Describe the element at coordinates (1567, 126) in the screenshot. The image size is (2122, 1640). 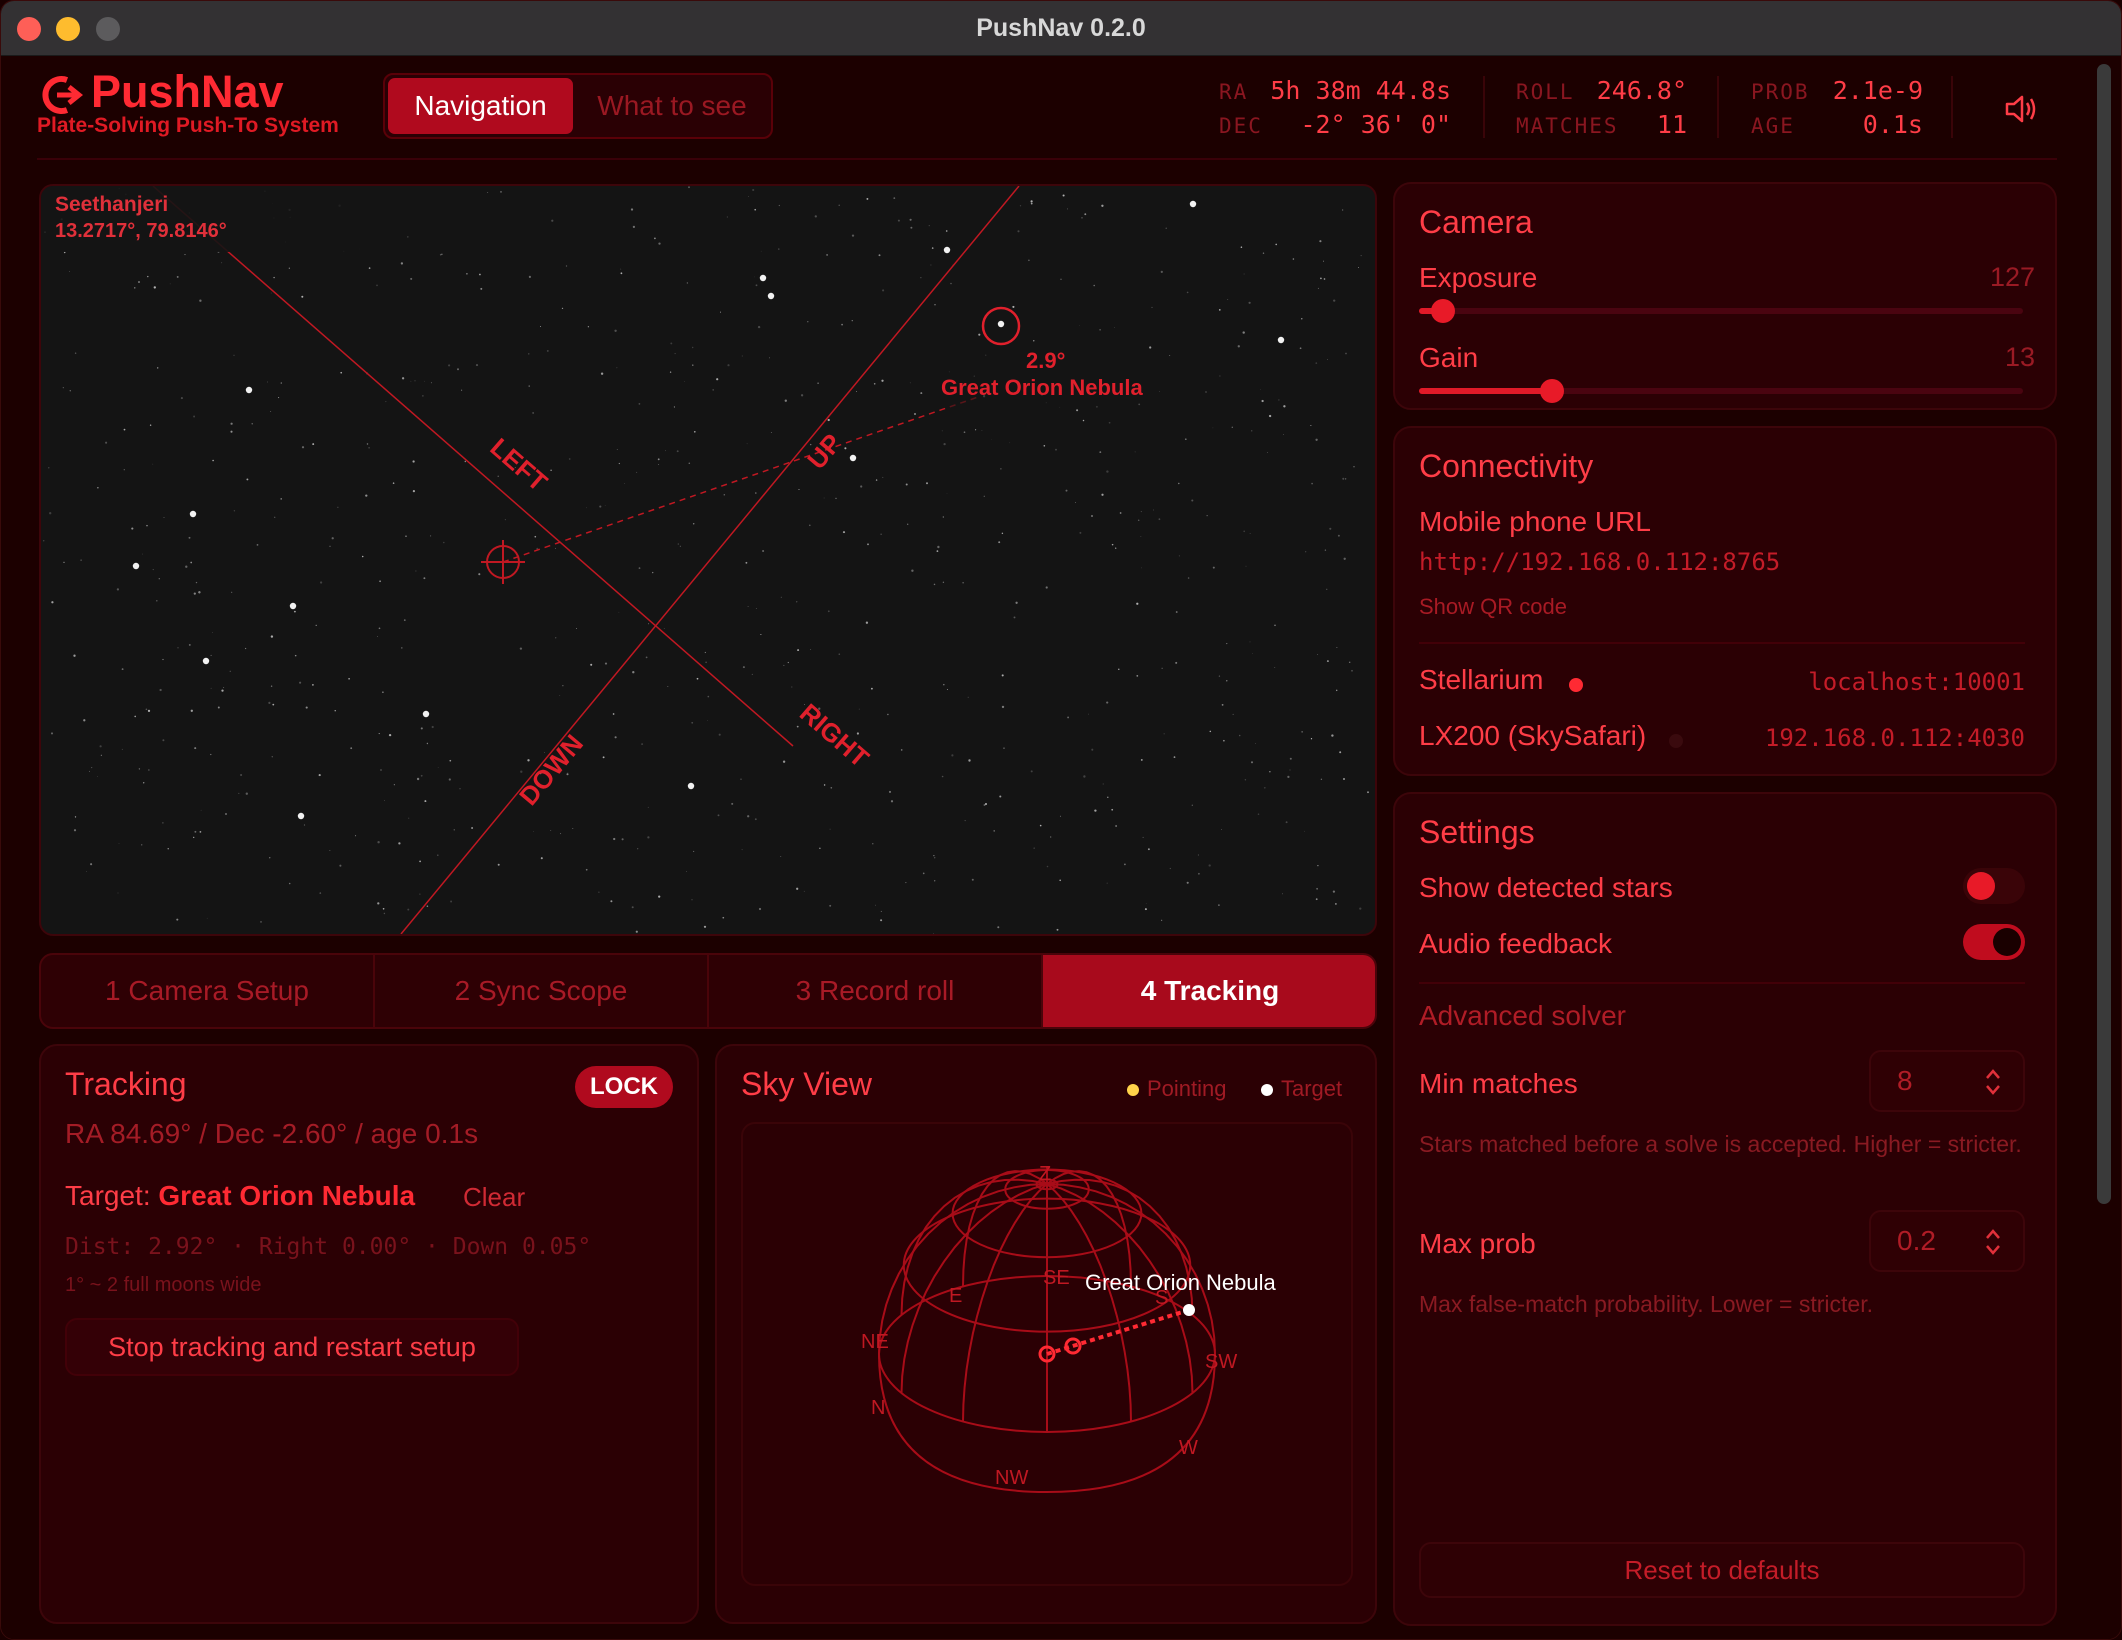
I see `matches-label: MATCHES` at that location.